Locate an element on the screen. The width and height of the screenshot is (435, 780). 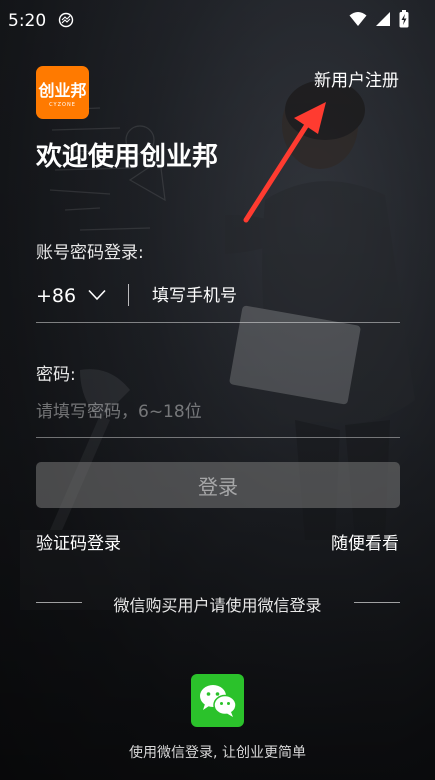
wechat-icon is located at coordinates (218, 700).